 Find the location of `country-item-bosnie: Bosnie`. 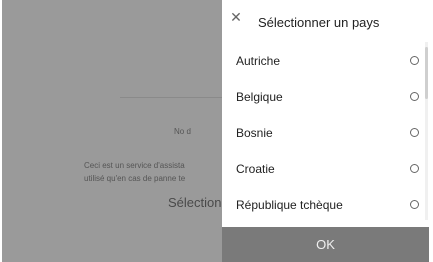

country-item-bosnie: Bosnie is located at coordinates (325, 132).